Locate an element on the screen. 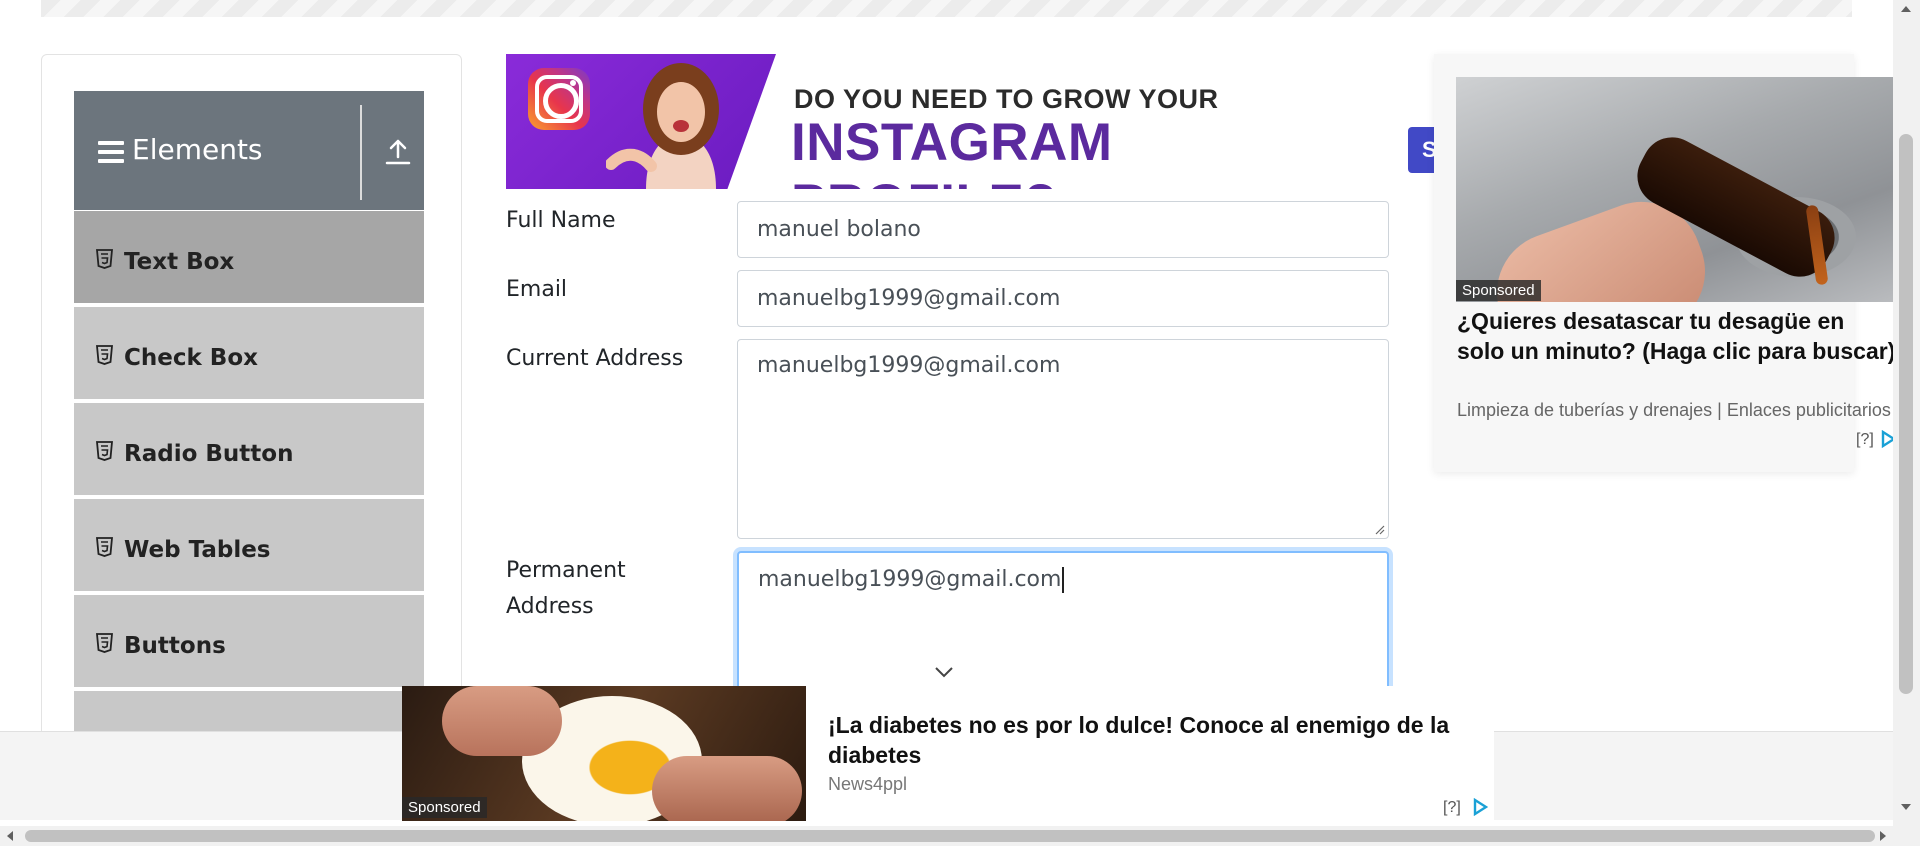 Image resolution: width=1920 pixels, height=846 pixels. elements-group-header: Elements is located at coordinates (249, 150).